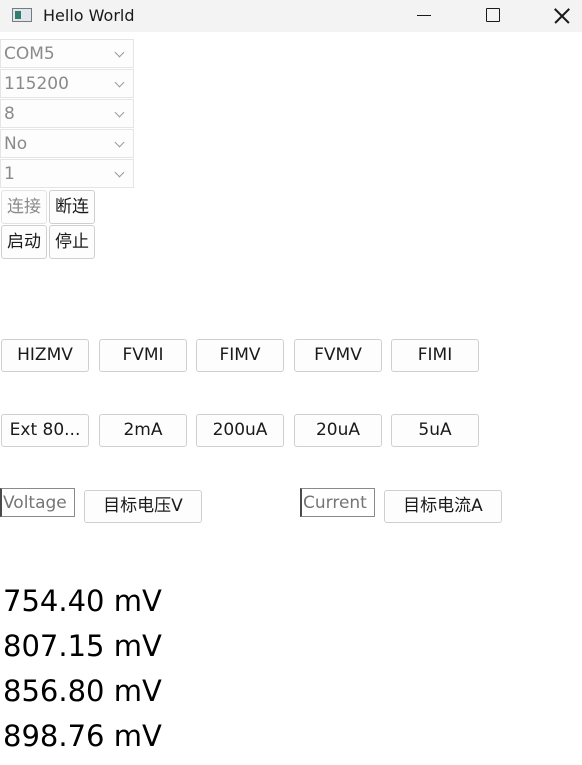 The image size is (582, 765). What do you see at coordinates (82, 736) in the screenshot?
I see `reading-value: 898.76 mV` at bounding box center [82, 736].